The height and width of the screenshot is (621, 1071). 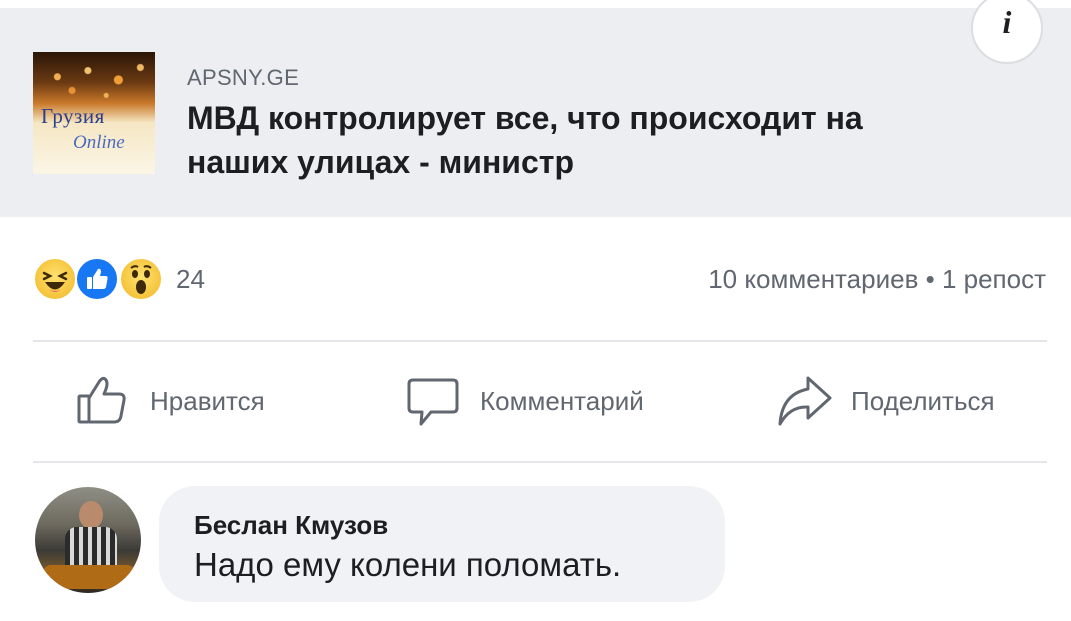 What do you see at coordinates (73, 116) in the screenshot?
I see `thumbnail-logo-text: Грузия` at bounding box center [73, 116].